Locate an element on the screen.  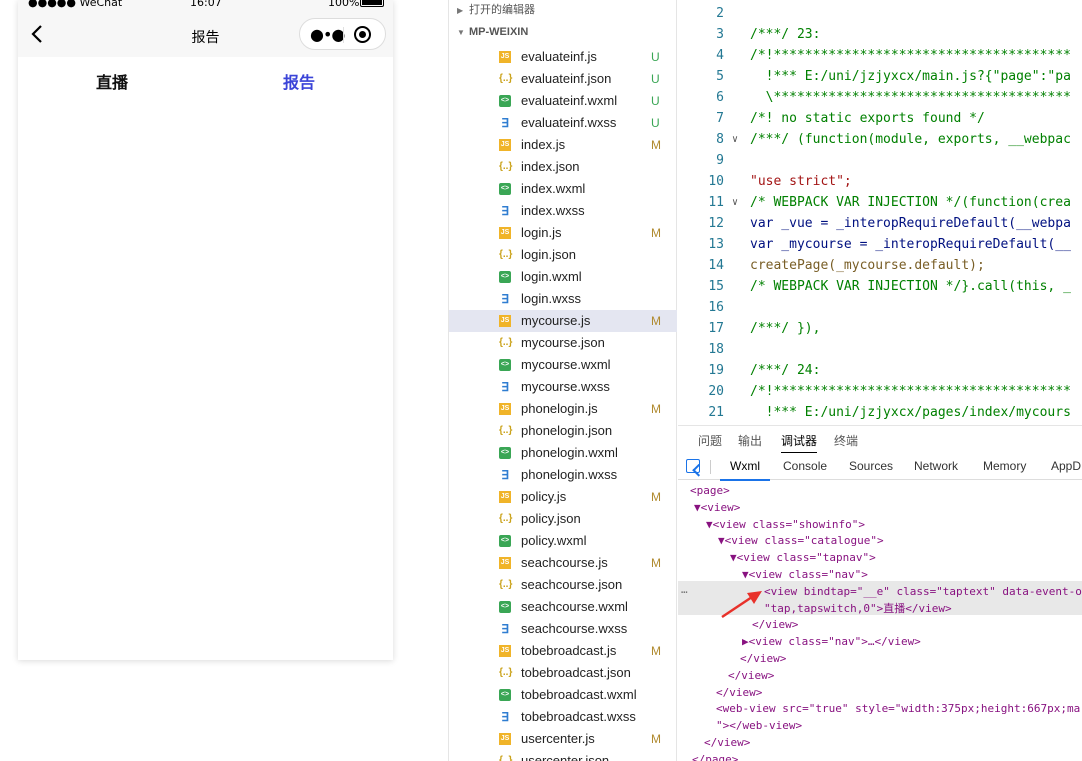
tab-output: 输出 is located at coordinates (750, 440).